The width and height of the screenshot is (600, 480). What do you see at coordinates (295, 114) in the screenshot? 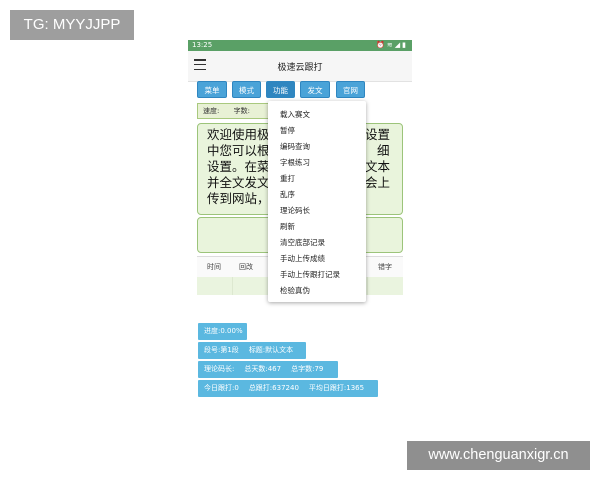
I see `menu-item-load-article: 载入赛文` at bounding box center [295, 114].